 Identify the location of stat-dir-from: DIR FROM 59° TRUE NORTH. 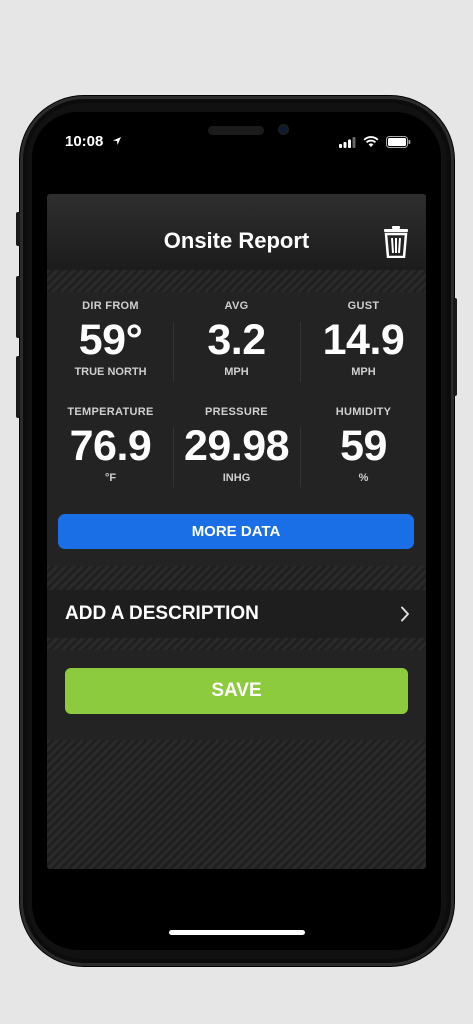
(110, 339).